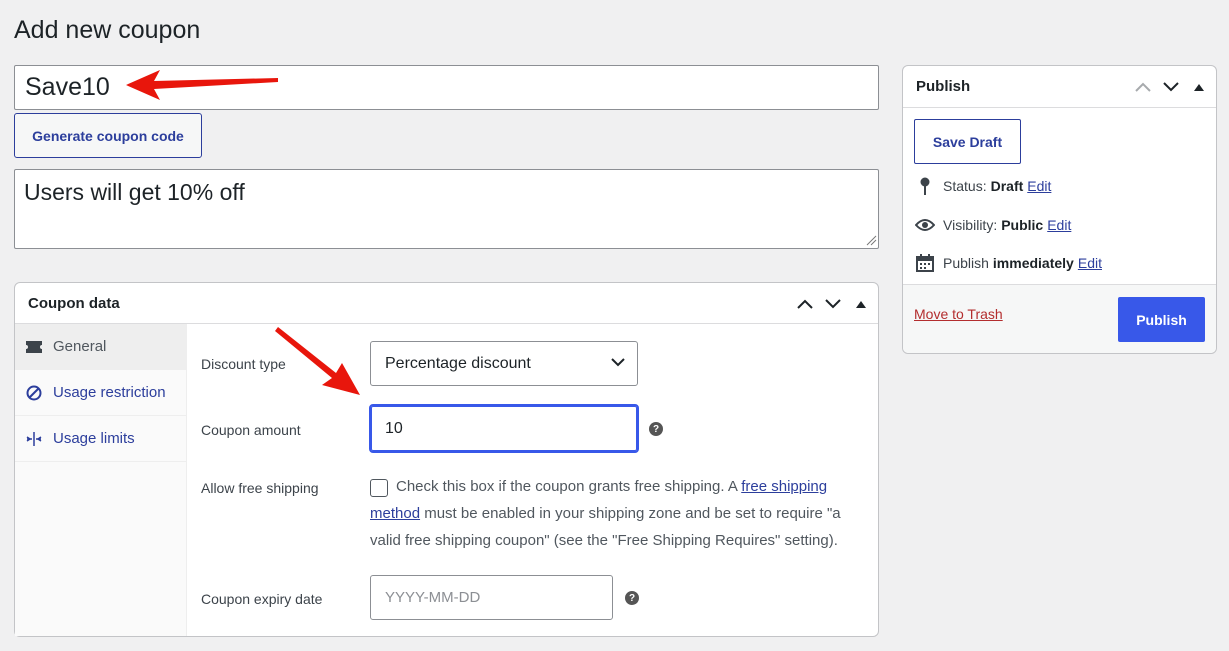 This screenshot has height=651, width=1229. What do you see at coordinates (943, 86) in the screenshot?
I see `publish-title: Publish` at bounding box center [943, 86].